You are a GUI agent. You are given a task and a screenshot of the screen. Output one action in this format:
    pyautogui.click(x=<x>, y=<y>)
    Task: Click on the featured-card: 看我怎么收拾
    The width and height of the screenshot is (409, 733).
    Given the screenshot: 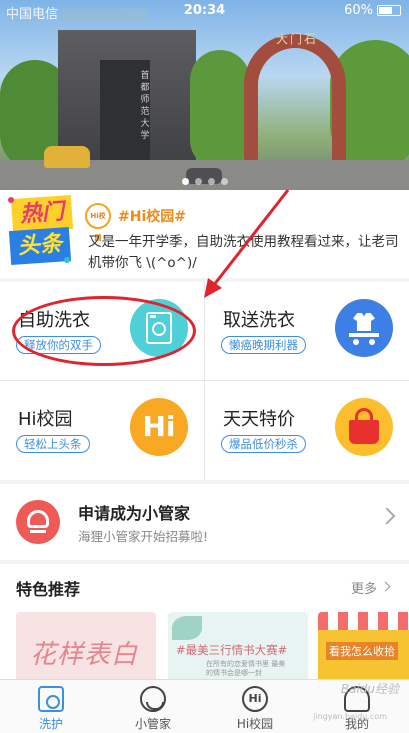 What is the action you would take?
    pyautogui.click(x=363, y=645)
    